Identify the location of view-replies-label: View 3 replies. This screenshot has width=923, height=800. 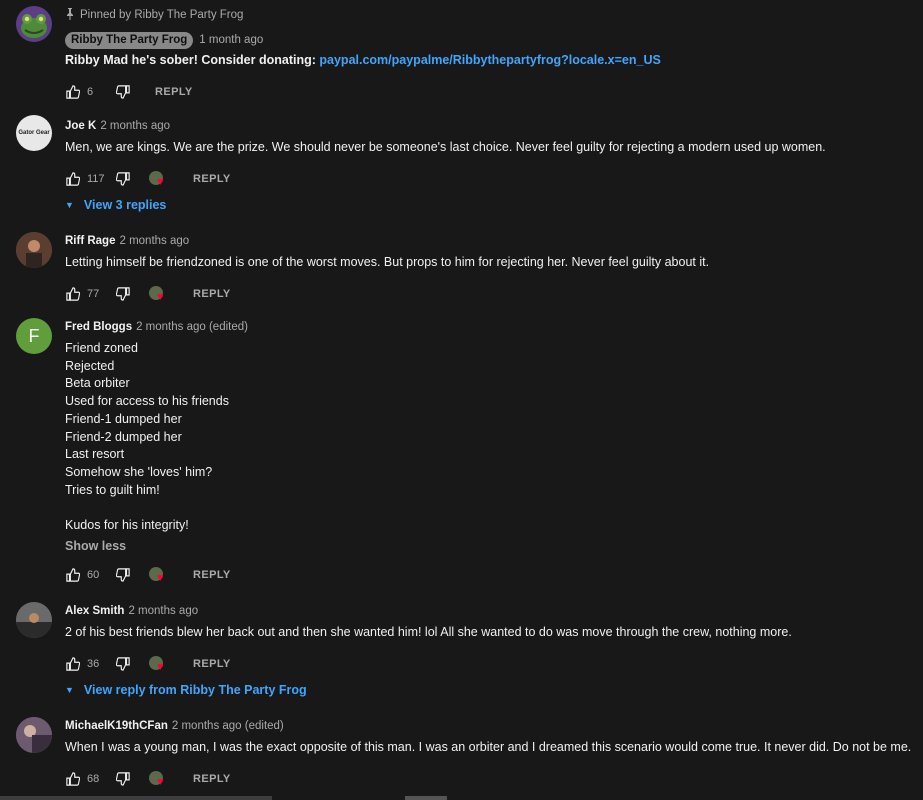
(125, 204).